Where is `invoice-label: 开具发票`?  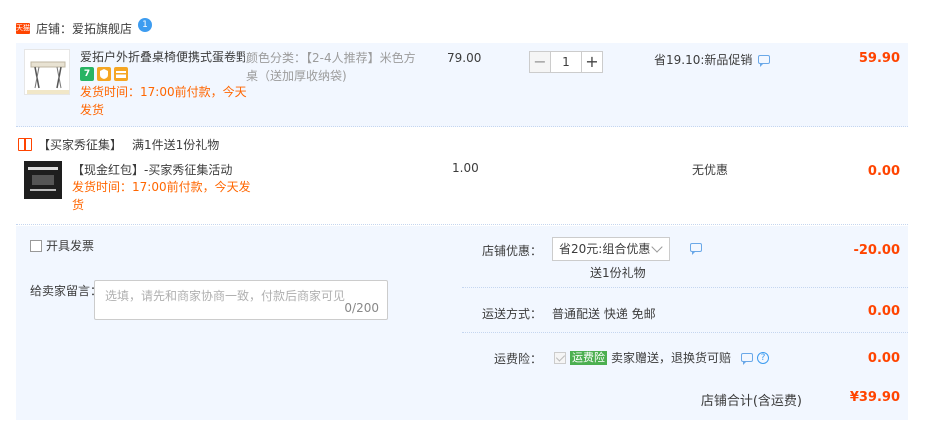 invoice-label: 开具发票 is located at coordinates (70, 246).